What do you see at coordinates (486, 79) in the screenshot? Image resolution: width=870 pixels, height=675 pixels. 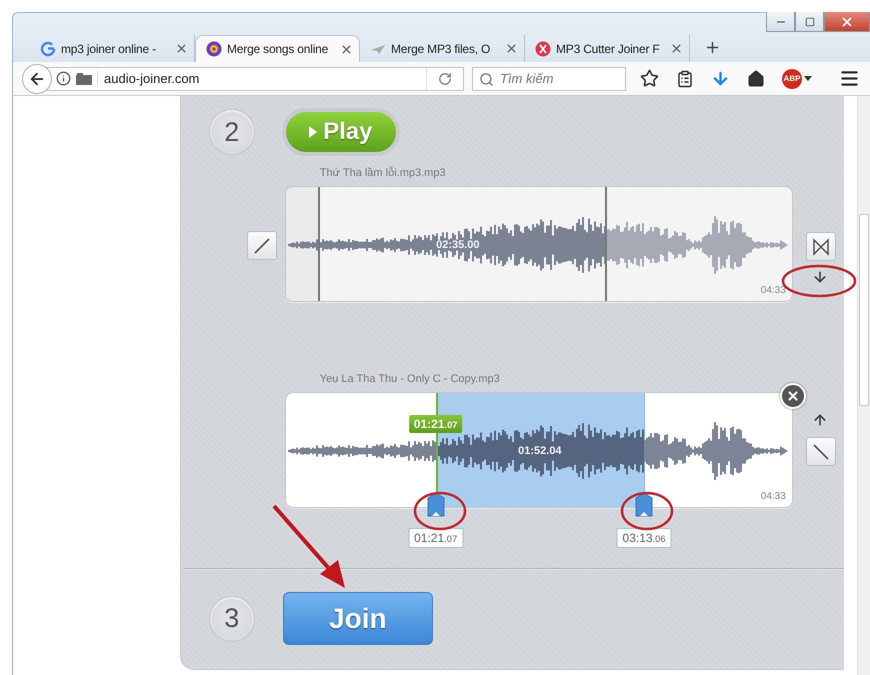 I see `search-icon` at bounding box center [486, 79].